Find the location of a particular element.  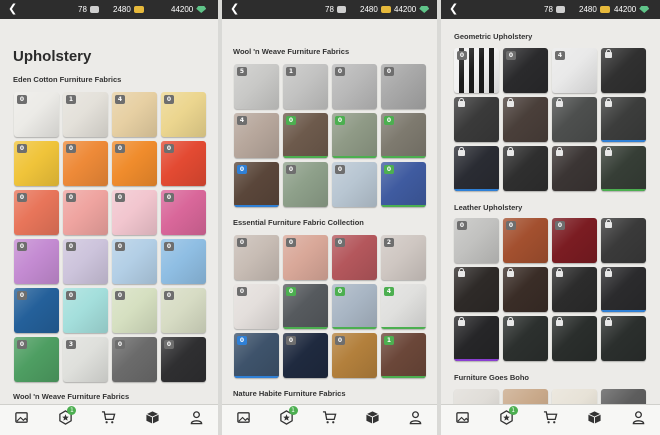

fabric-swatch: 2 is located at coordinates (403, 257).